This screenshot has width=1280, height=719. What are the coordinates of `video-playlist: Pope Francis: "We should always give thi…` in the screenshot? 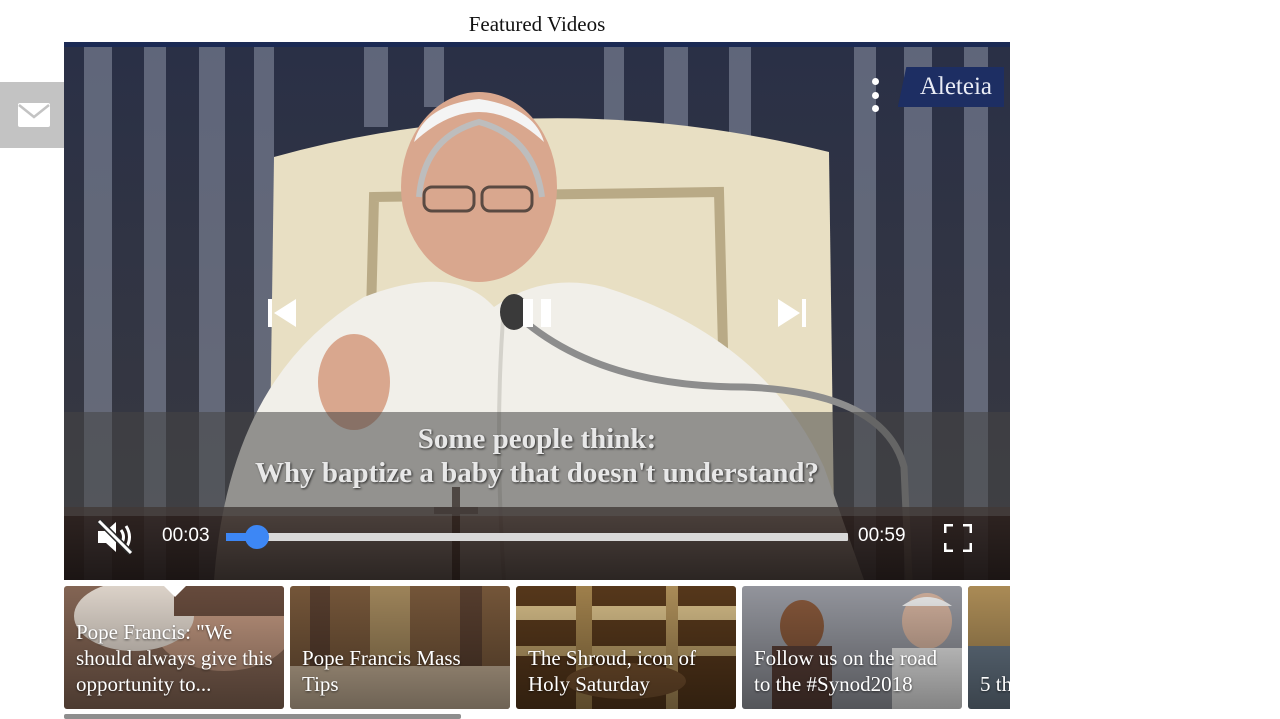 It's located at (537, 648).